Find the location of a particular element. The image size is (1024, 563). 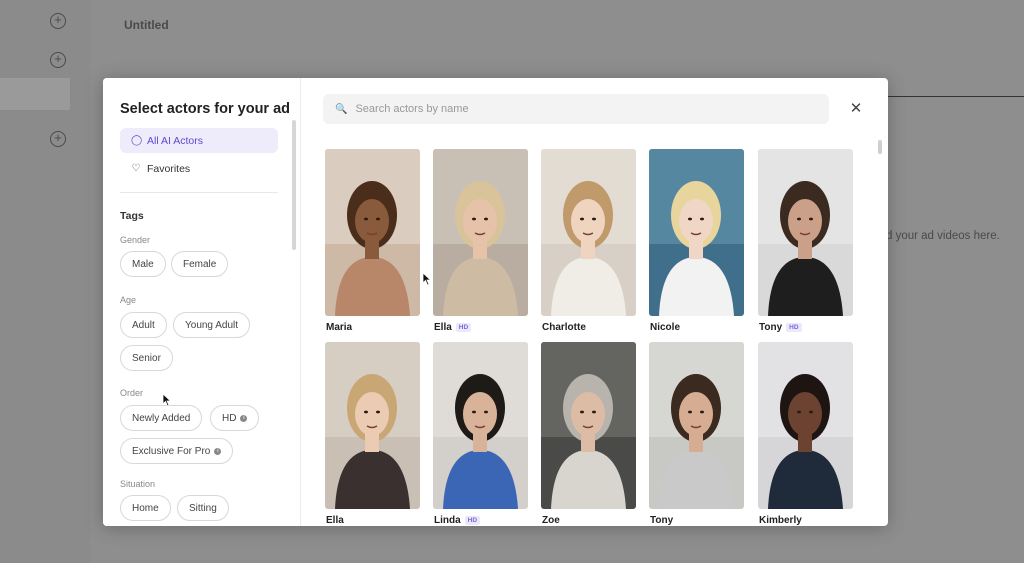

chip-senior: Senior is located at coordinates (146, 358).